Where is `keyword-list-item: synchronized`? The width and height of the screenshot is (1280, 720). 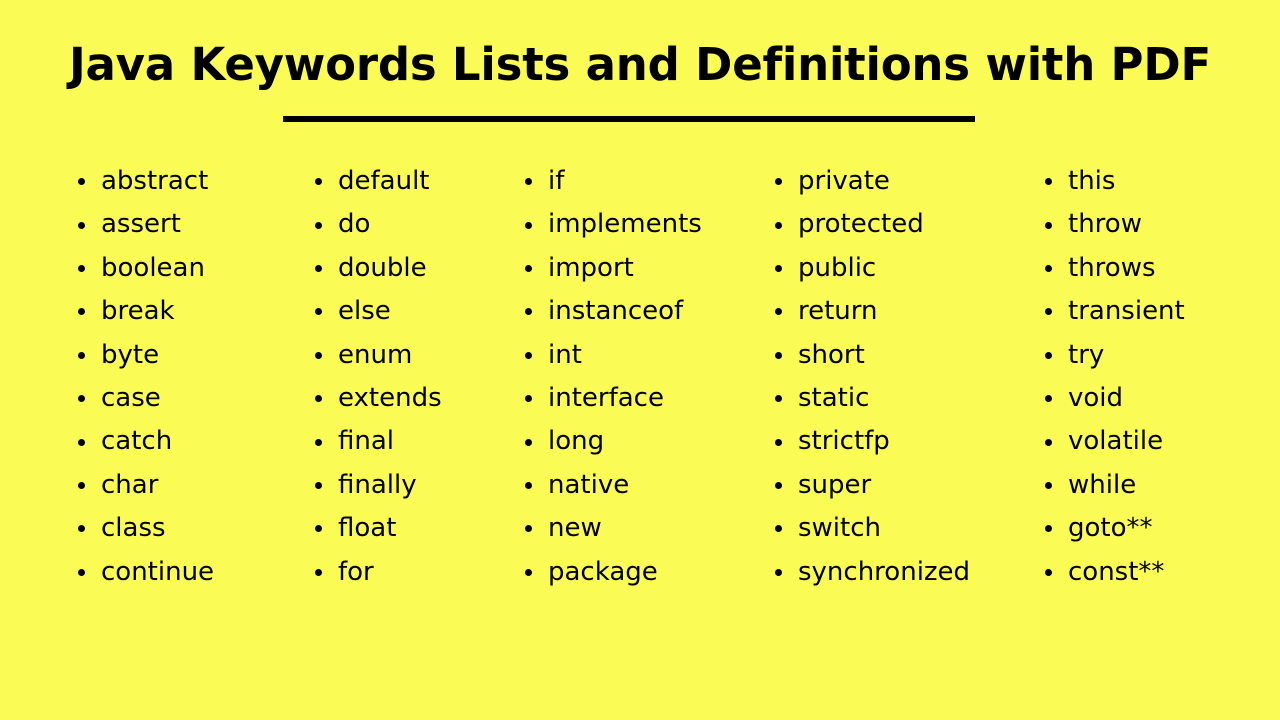 keyword-list-item: synchronized is located at coordinates (902, 572).